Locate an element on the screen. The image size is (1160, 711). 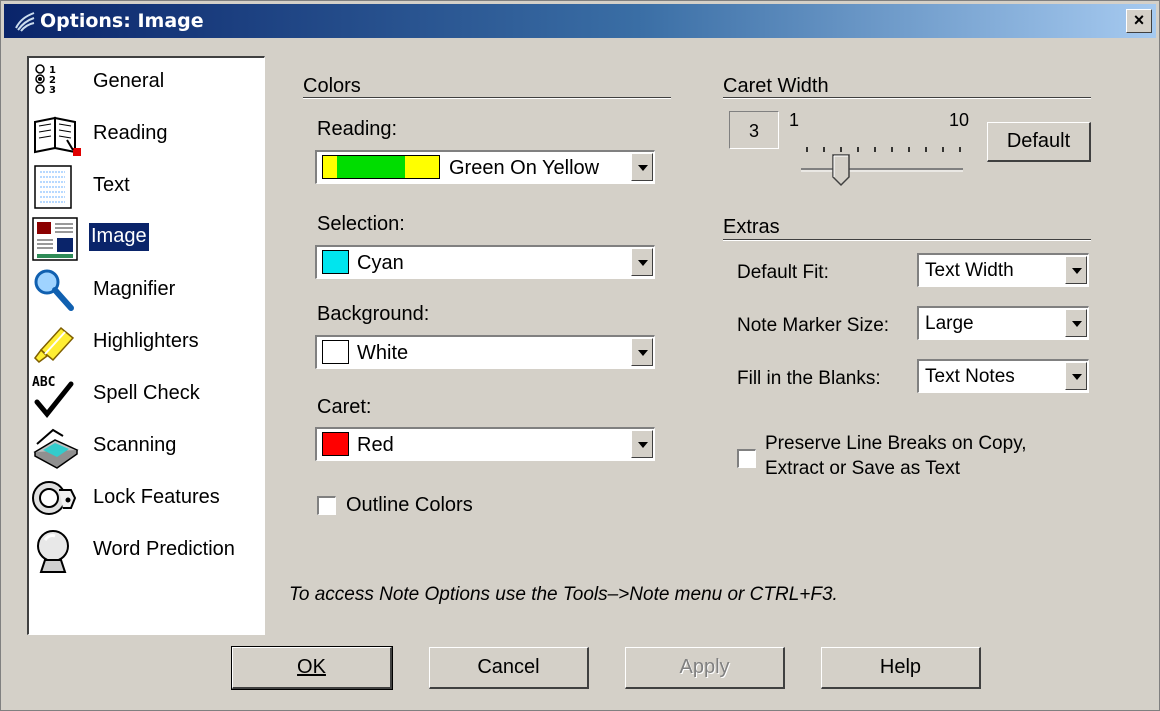
spellcheck-icon: ABC is located at coordinates (53, 396).